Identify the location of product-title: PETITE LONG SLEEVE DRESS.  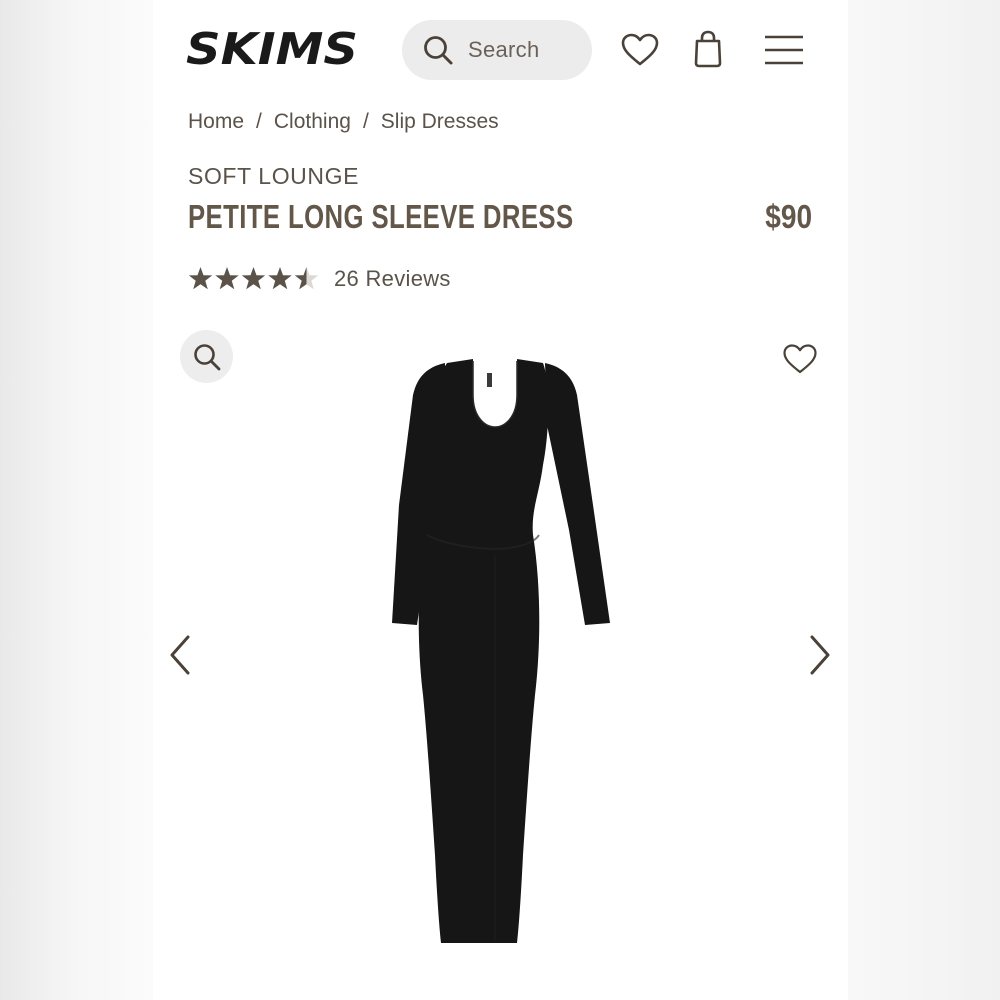
(381, 216).